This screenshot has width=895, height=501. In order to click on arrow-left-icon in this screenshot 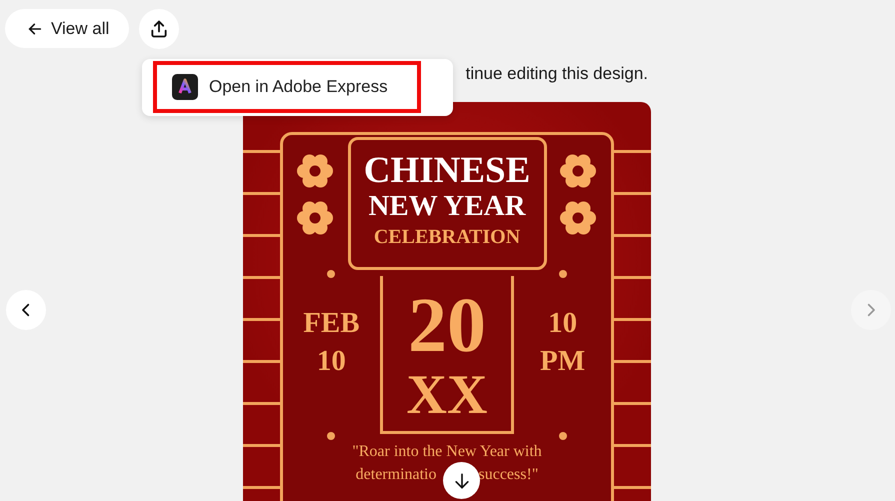, I will do `click(35, 28)`.